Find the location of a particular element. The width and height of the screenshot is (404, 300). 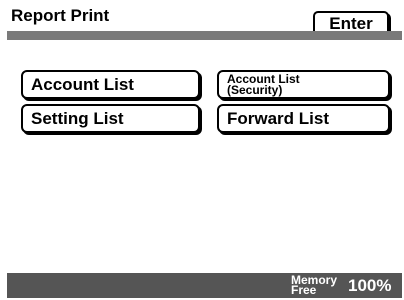

memory-free-label: Memory Free is located at coordinates (314, 285).